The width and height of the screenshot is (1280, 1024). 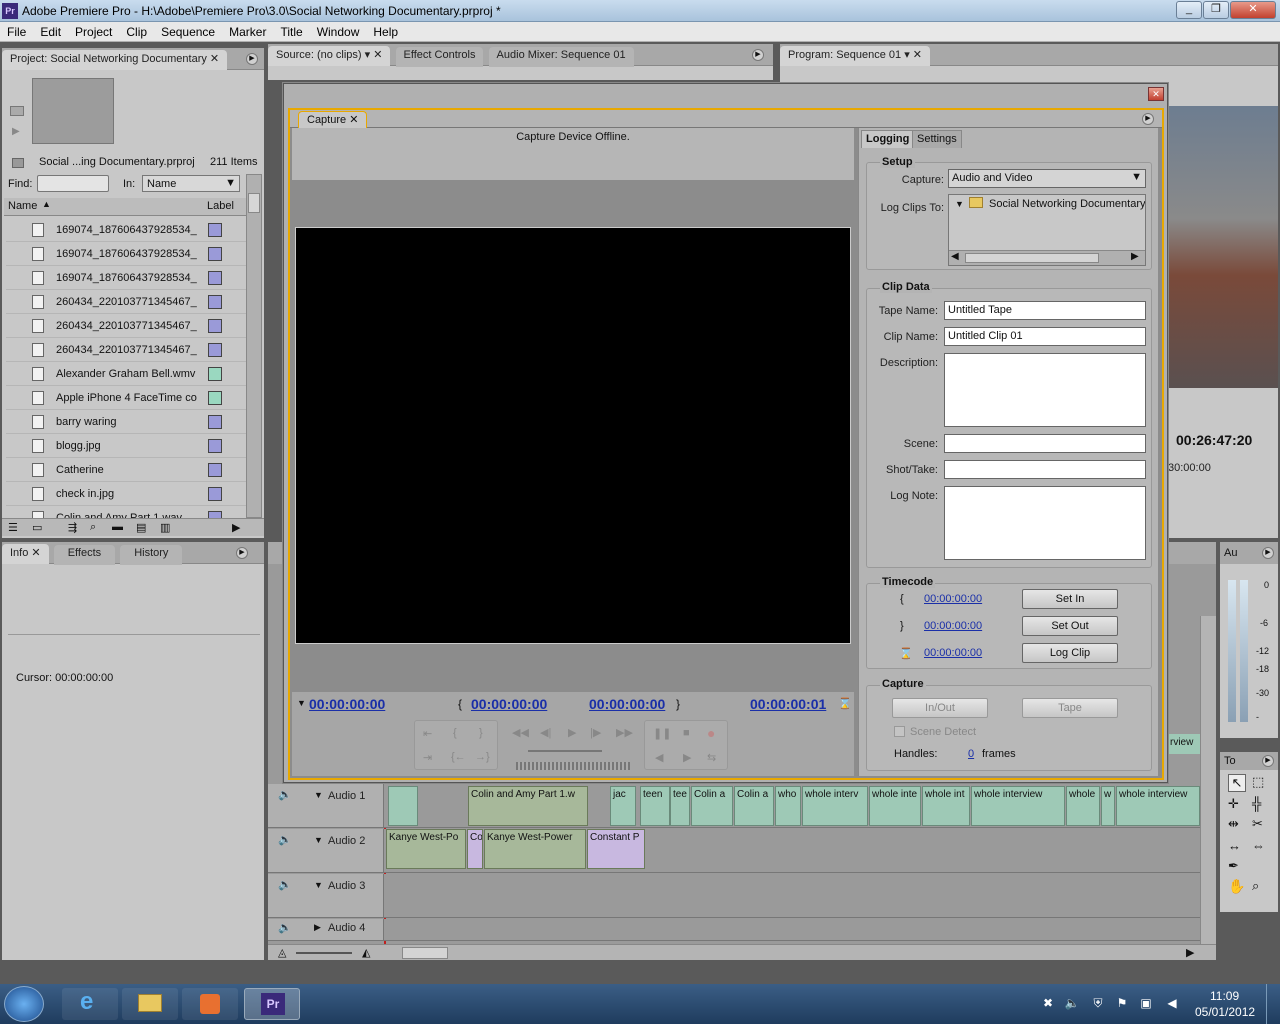 I want to click on mark-in-icon: {, so click(x=455, y=733).